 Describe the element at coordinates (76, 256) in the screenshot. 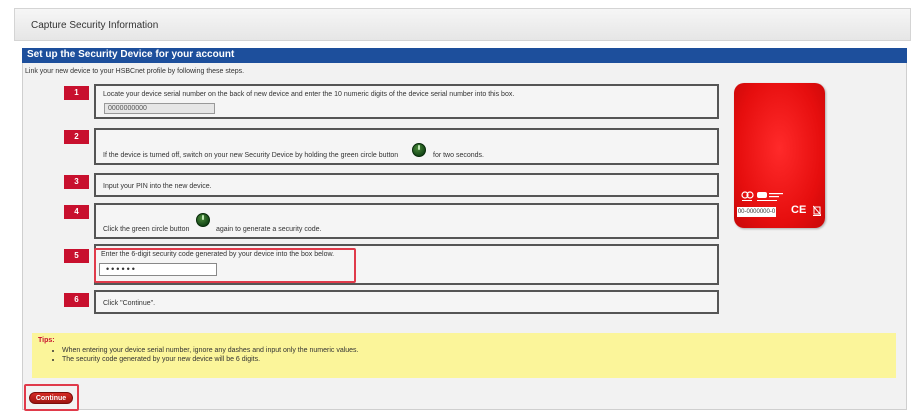

I see `step-number-5: 5` at that location.